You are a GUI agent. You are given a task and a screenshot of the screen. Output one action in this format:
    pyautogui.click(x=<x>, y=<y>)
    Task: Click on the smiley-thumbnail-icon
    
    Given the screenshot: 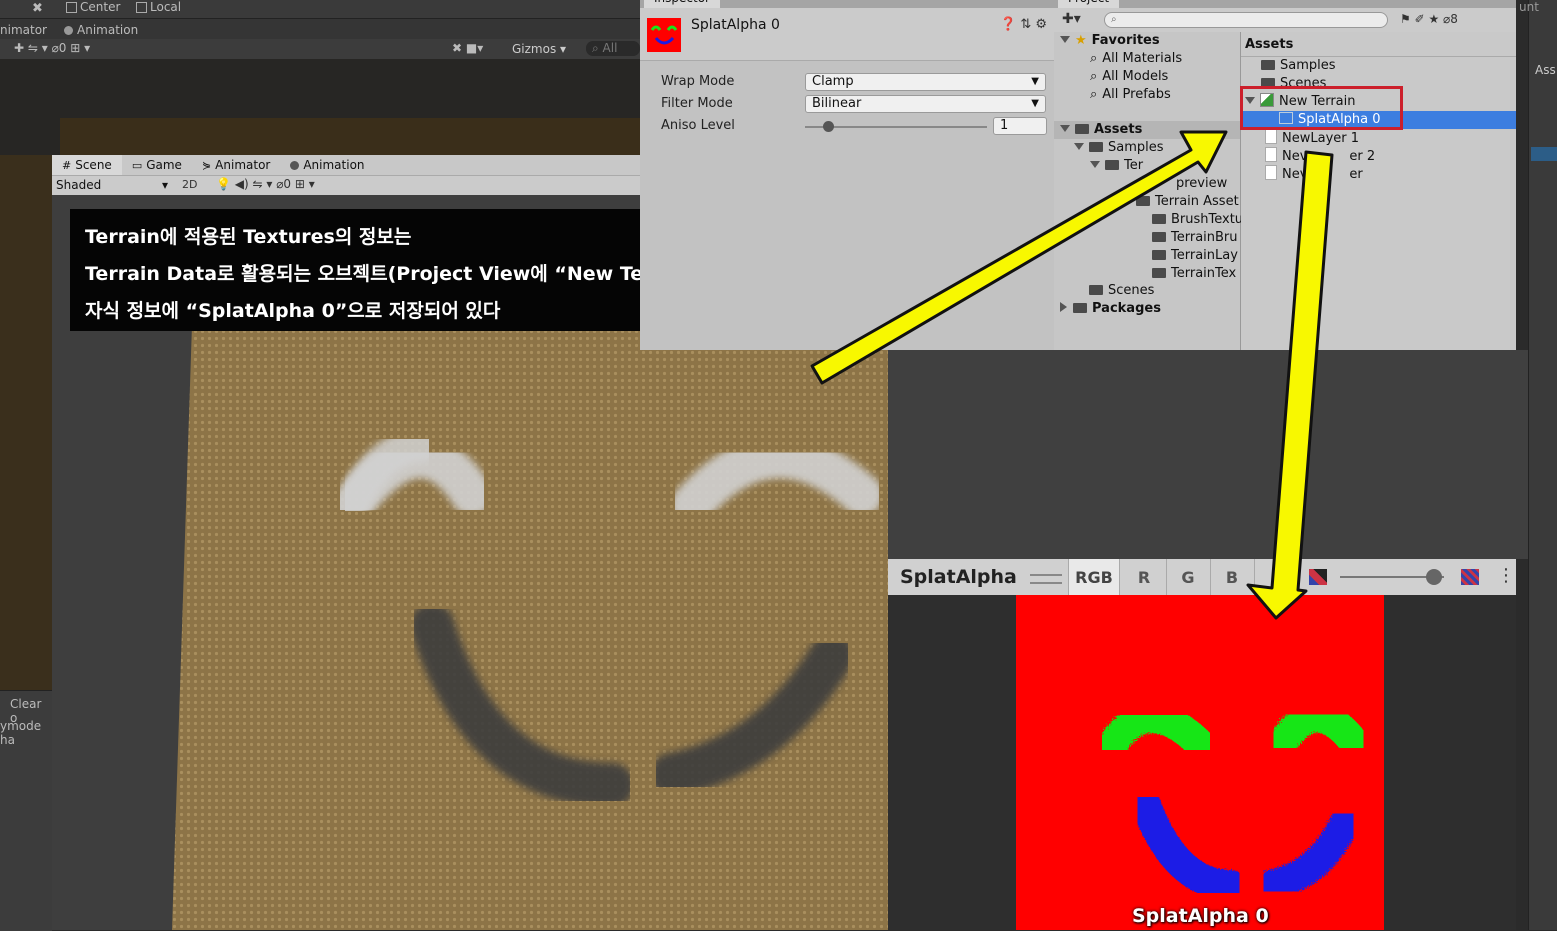 What is the action you would take?
    pyautogui.click(x=664, y=35)
    